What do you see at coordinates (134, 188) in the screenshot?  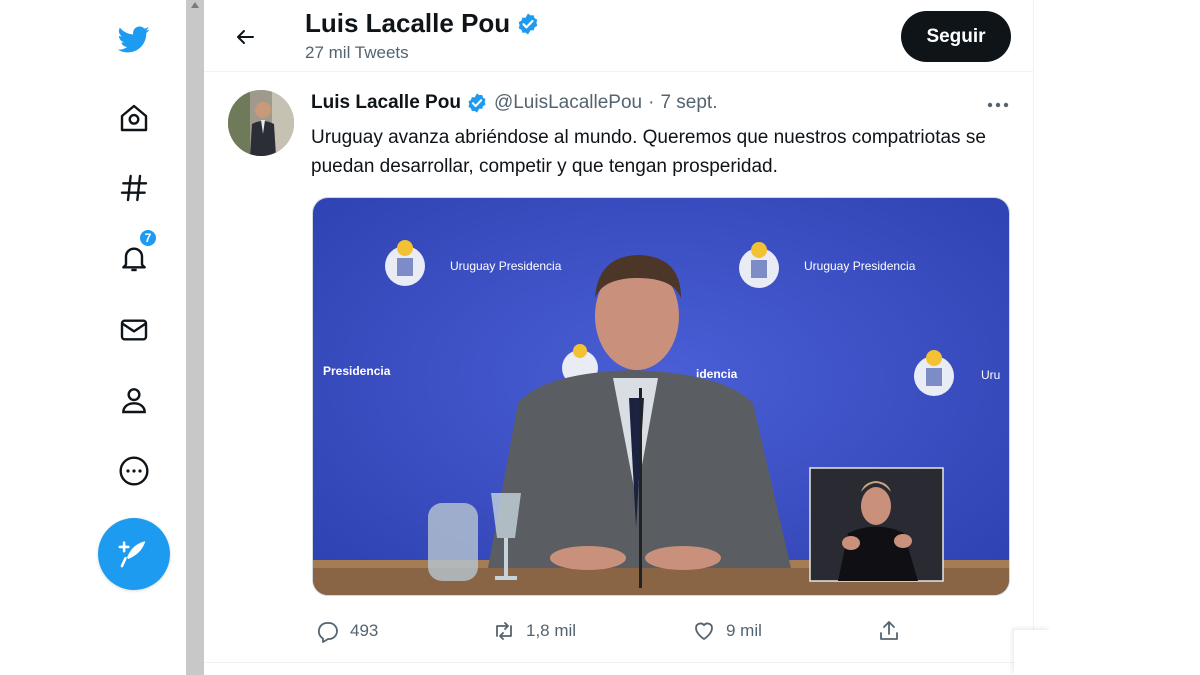 I see `explore-hashtag-icon` at bounding box center [134, 188].